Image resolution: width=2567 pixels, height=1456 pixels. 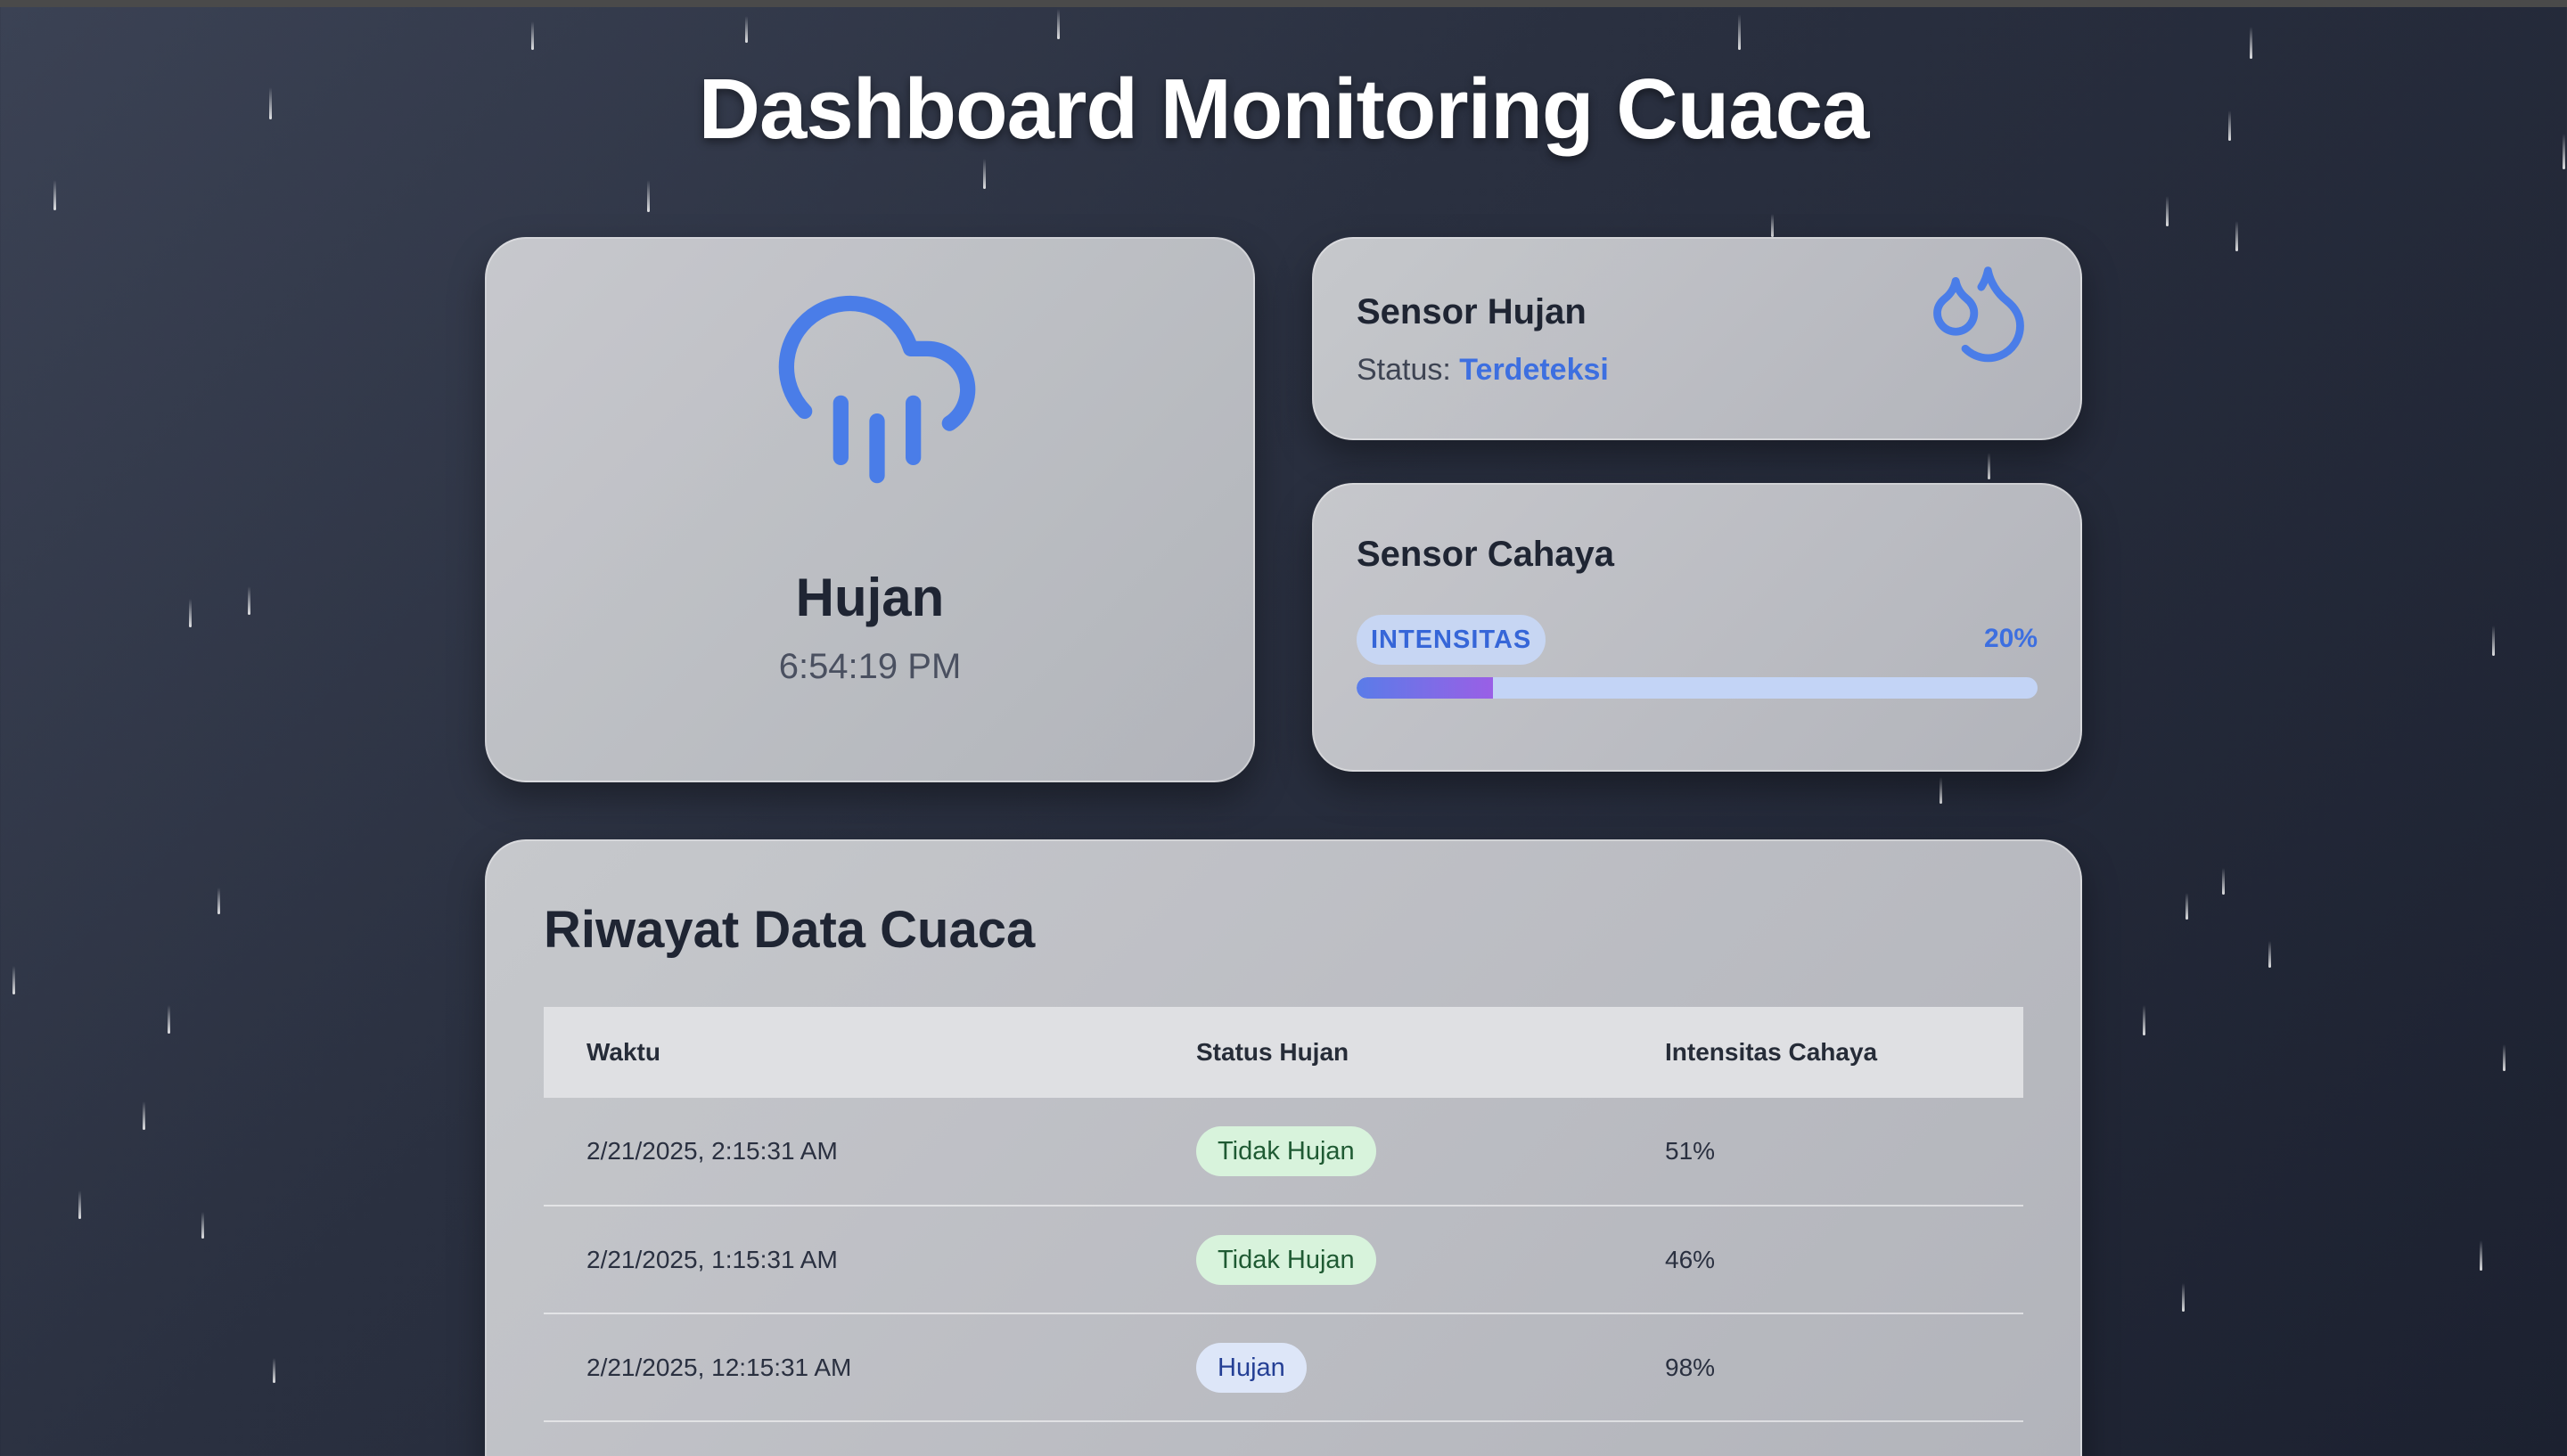 I want to click on history-title: Riwayat Data Cuaca, so click(x=790, y=930).